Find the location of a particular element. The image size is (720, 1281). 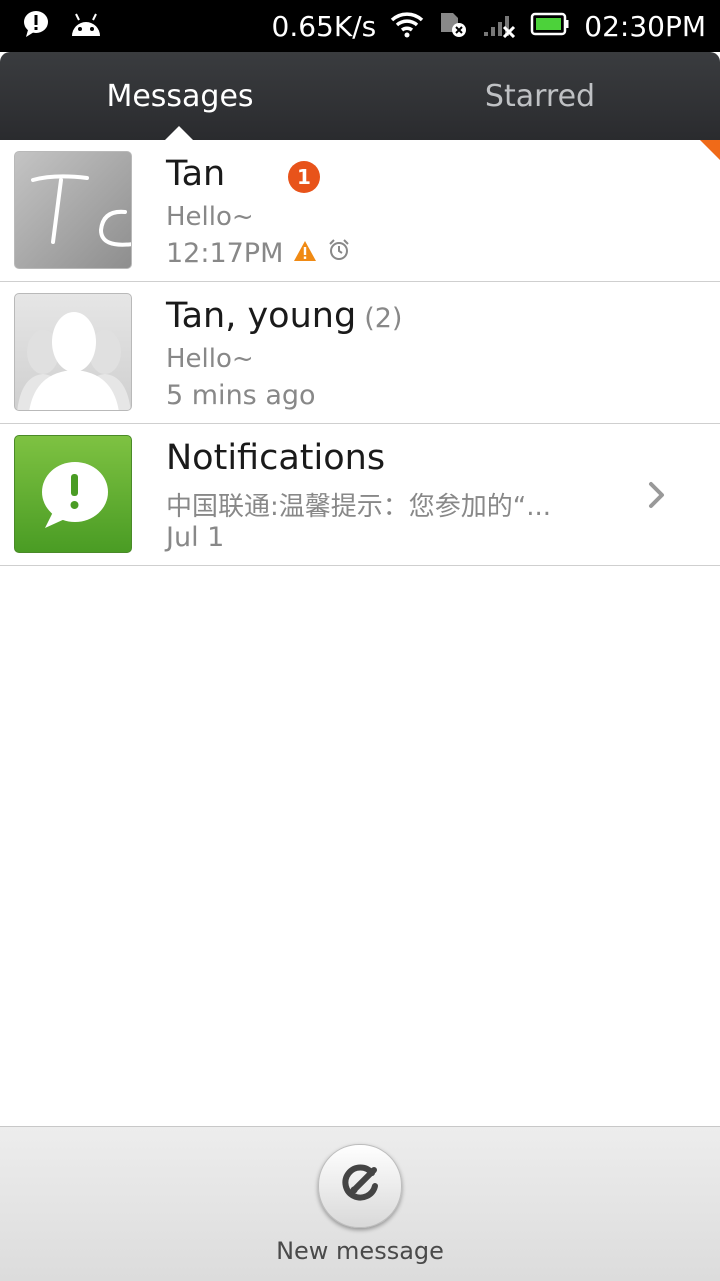

avatar-tan is located at coordinates (73, 210).